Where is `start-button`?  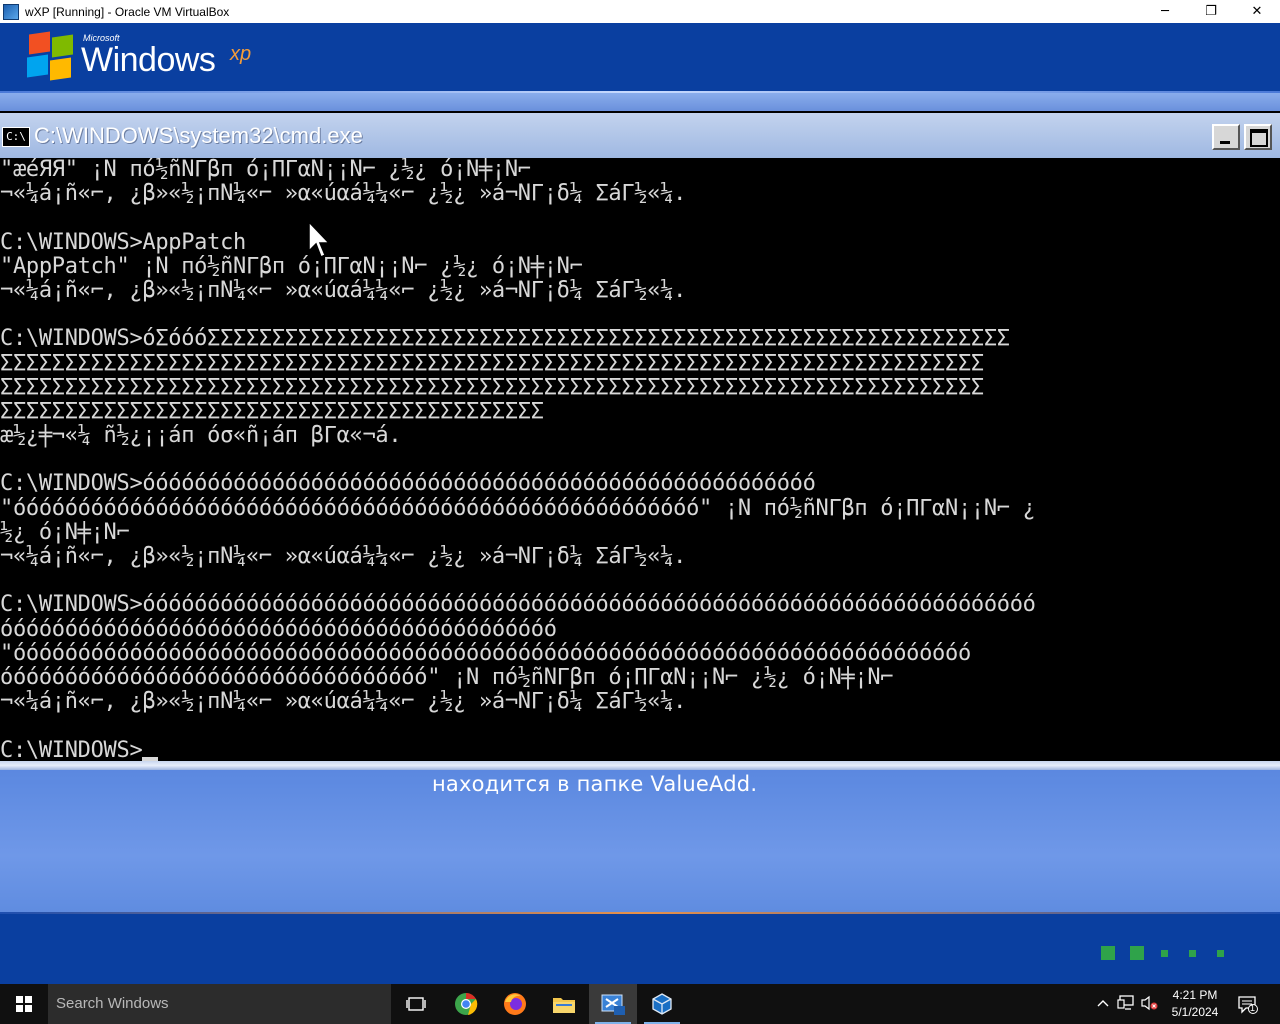 start-button is located at coordinates (24, 1004).